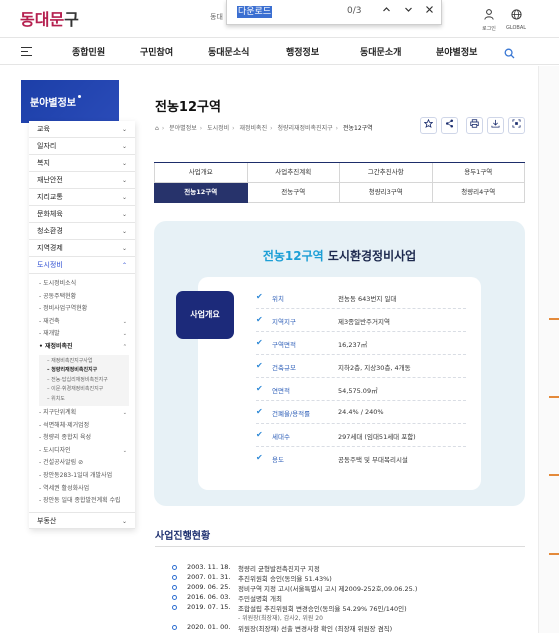 The height and width of the screenshot is (633, 559). Describe the element at coordinates (380, 51) in the screenshot. I see `gnb-item-about: 동대문소개` at that location.